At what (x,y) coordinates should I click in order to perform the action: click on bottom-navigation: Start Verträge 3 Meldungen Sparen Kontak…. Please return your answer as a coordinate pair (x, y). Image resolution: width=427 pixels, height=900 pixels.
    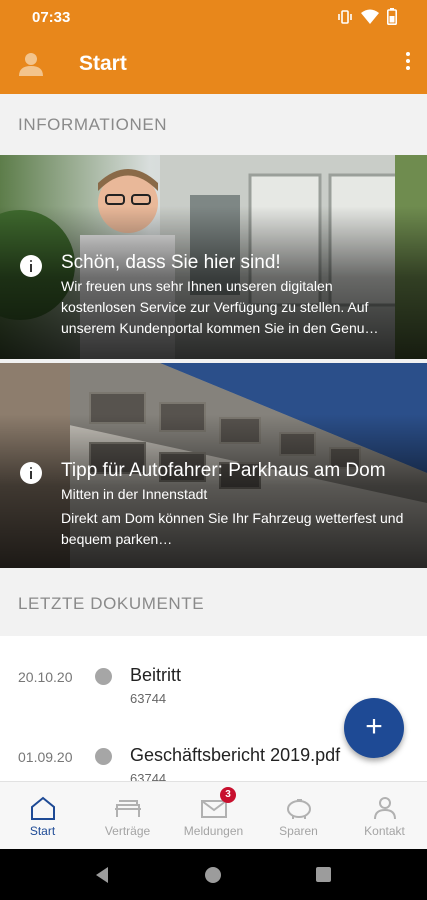
    Looking at the image, I should click on (213, 815).